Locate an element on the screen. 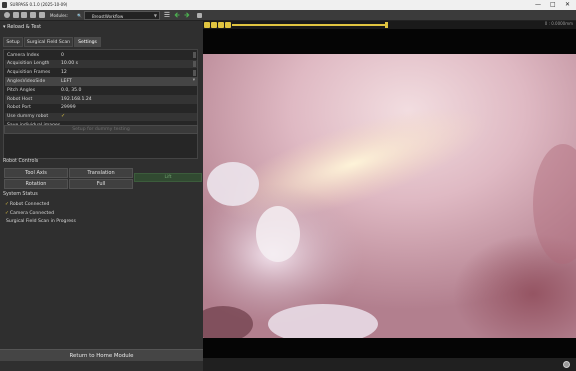  status-camera-connected: ✓Camera Connected is located at coordinates (29, 213).